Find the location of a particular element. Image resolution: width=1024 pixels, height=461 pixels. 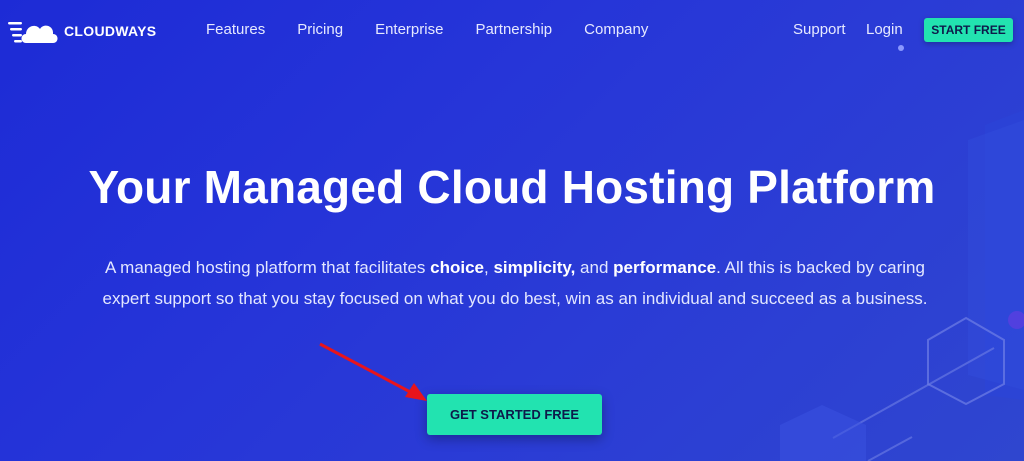

nav-item-company: Company is located at coordinates (616, 29).